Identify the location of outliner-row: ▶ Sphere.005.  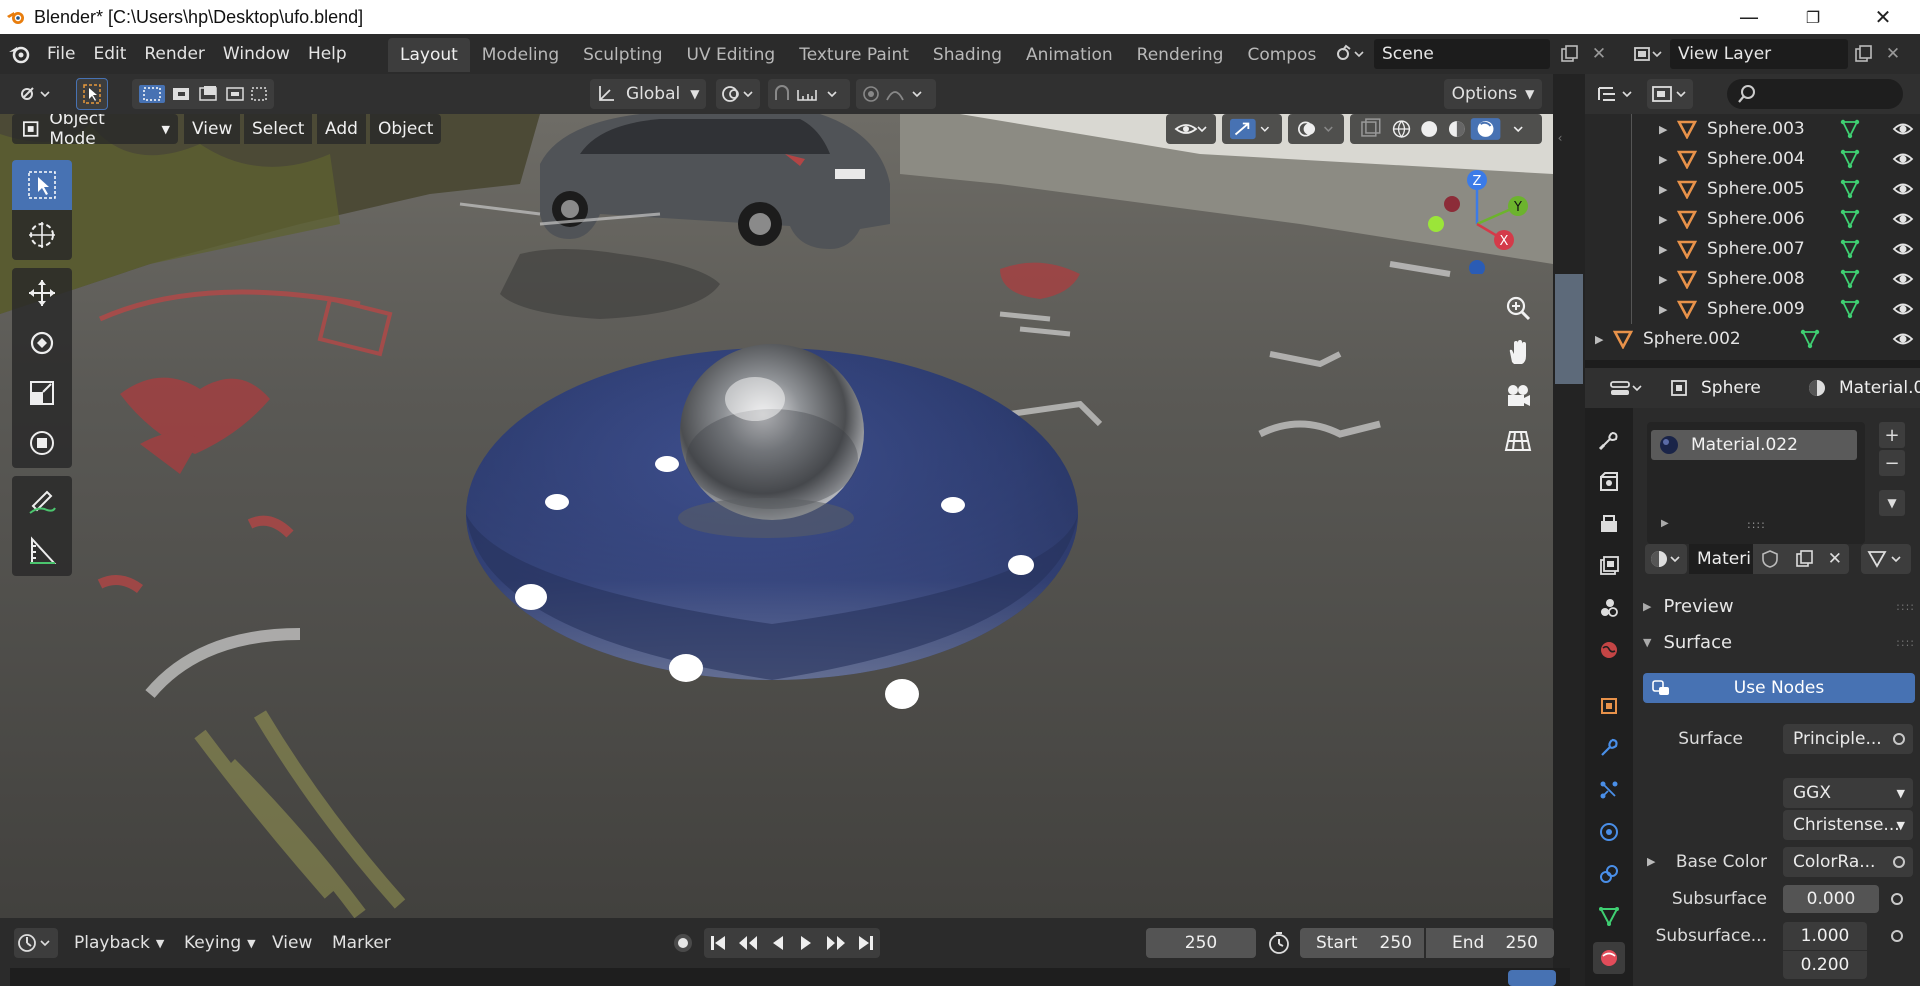
(1752, 189).